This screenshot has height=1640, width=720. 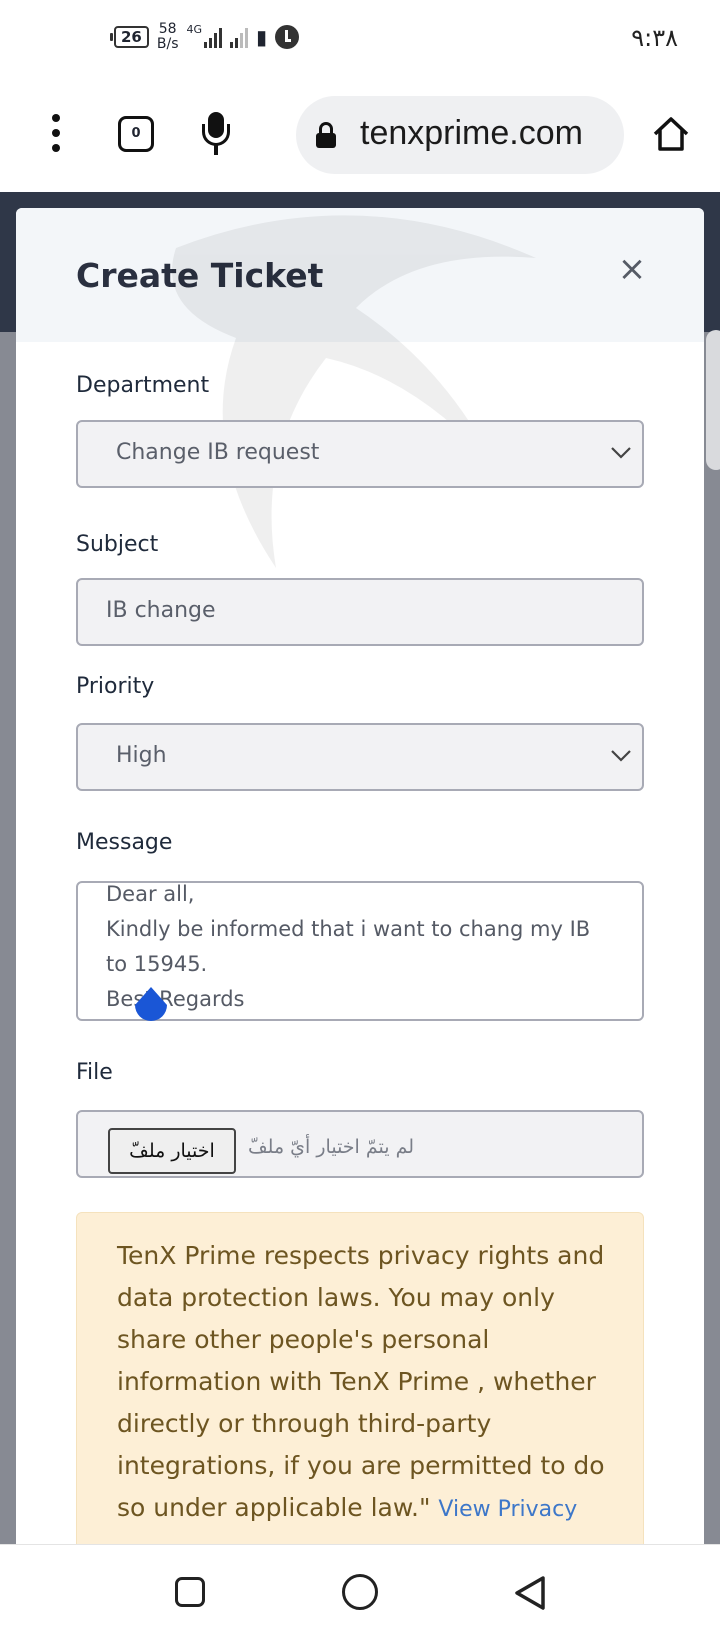 I want to click on signal-strength-2-icon, so click(x=239, y=37).